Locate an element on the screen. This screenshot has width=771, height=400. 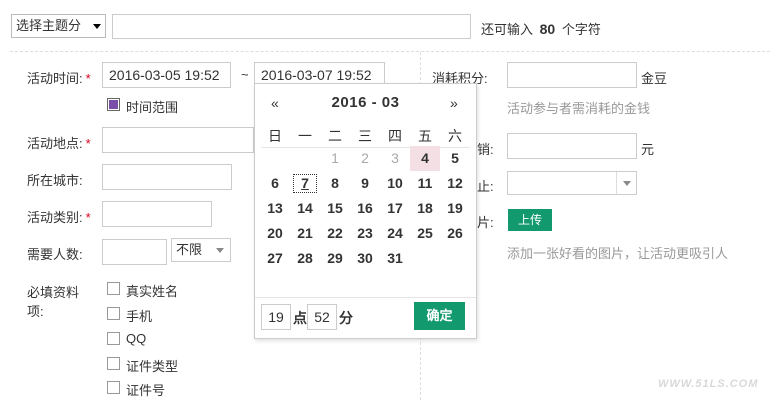
calendar-day: 12 is located at coordinates (455, 183).